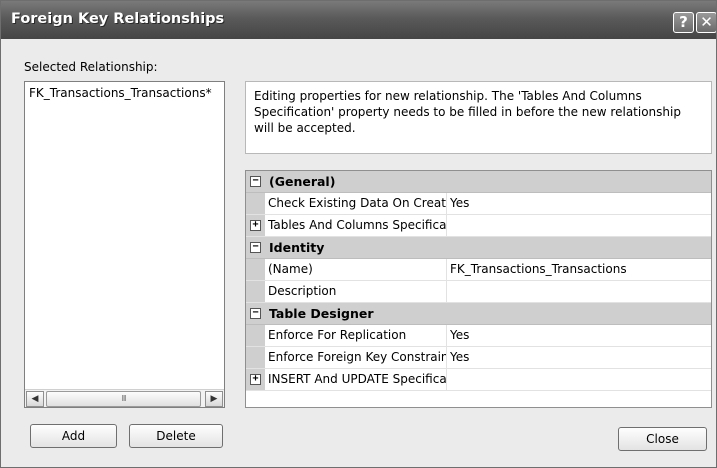 The height and width of the screenshot is (468, 717). Describe the element at coordinates (214, 399) in the screenshot. I see `scroll-right-icon: ▶` at that location.